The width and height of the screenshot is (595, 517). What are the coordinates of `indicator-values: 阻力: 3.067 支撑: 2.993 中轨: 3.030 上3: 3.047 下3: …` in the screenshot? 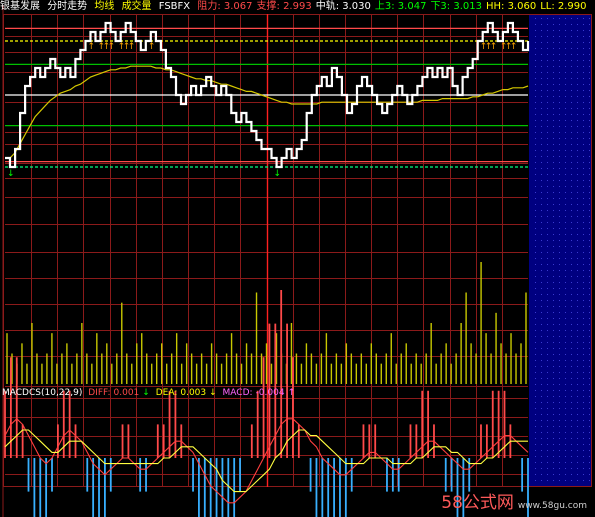 It's located at (393, 6).